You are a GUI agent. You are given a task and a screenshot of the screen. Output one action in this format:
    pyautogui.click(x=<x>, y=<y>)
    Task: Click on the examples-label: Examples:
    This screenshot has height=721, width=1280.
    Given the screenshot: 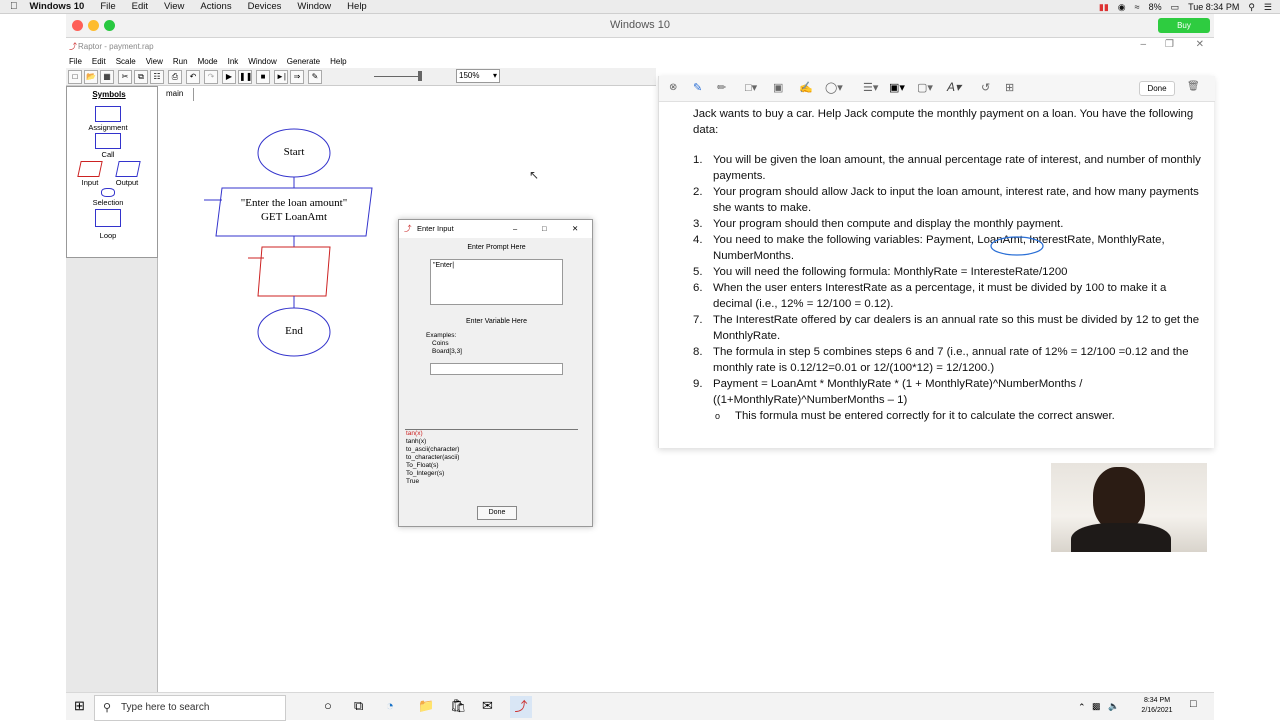 What is the action you would take?
    pyautogui.click(x=441, y=335)
    